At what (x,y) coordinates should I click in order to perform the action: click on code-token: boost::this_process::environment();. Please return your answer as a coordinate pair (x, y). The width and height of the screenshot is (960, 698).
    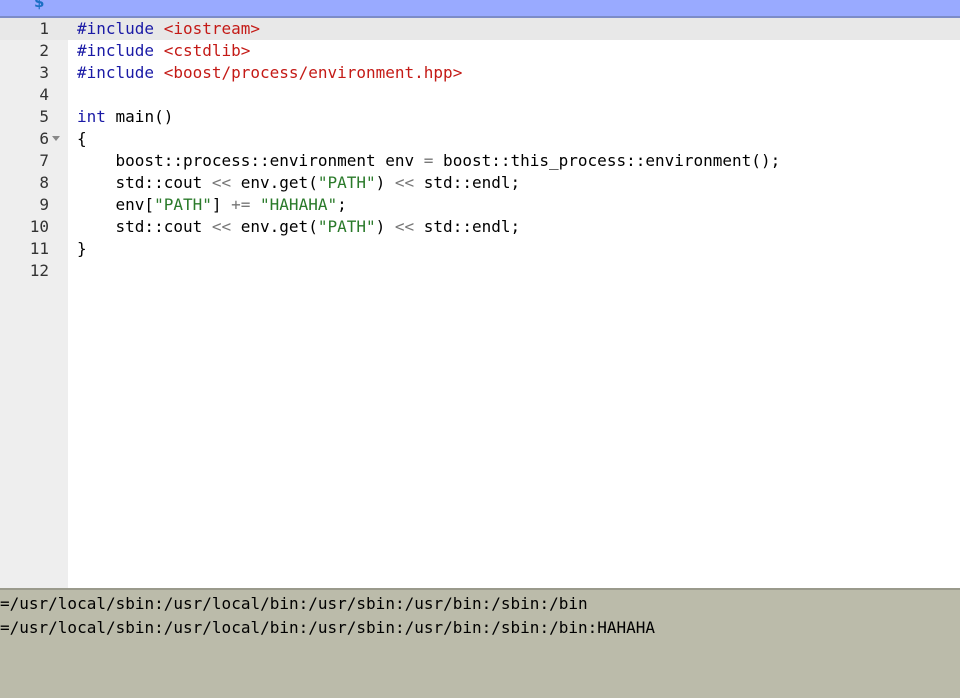
    Looking at the image, I should click on (607, 160).